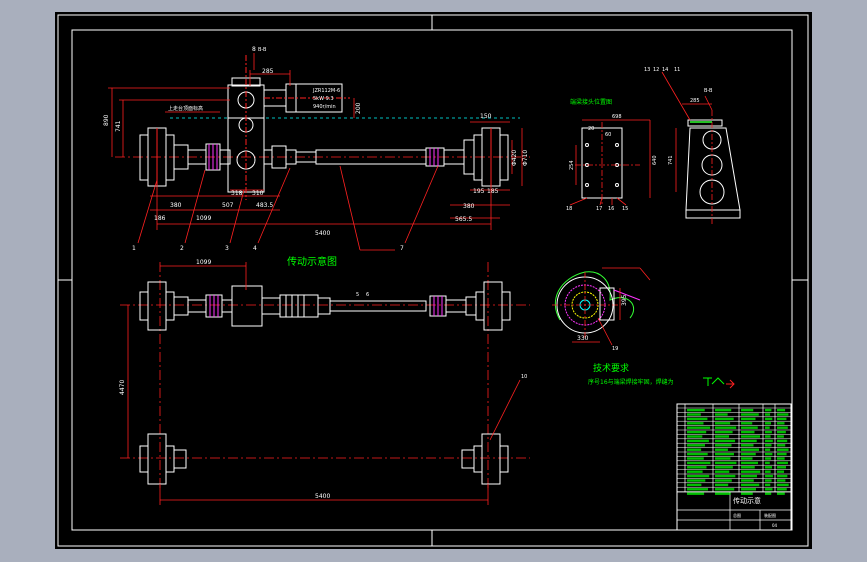 This screenshot has height=562, width=867. What do you see at coordinates (514, 158) in the screenshot?
I see `dim-phi420: Φ420` at bounding box center [514, 158].